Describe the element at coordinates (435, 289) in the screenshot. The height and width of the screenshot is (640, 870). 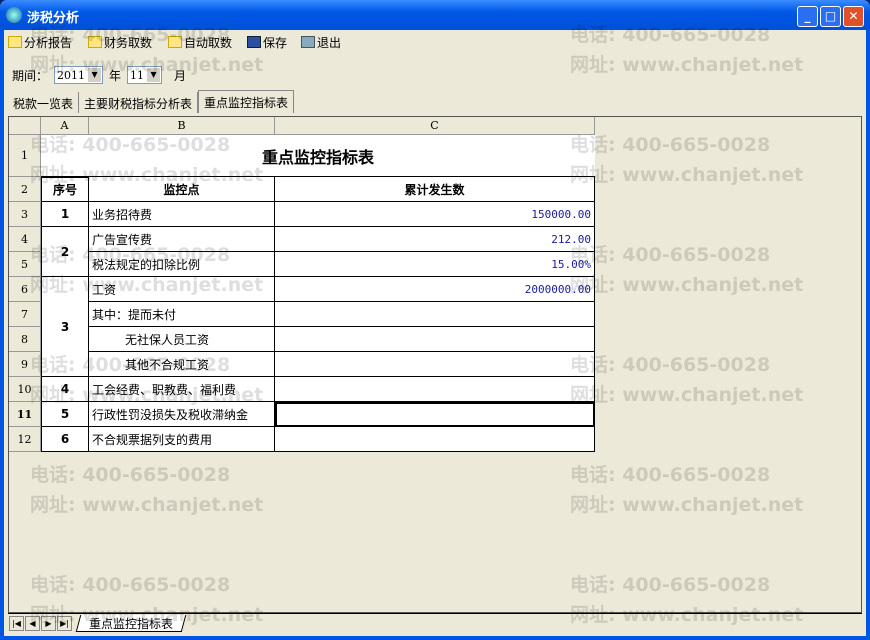
I see `cumulative-value: 2000000.00` at that location.